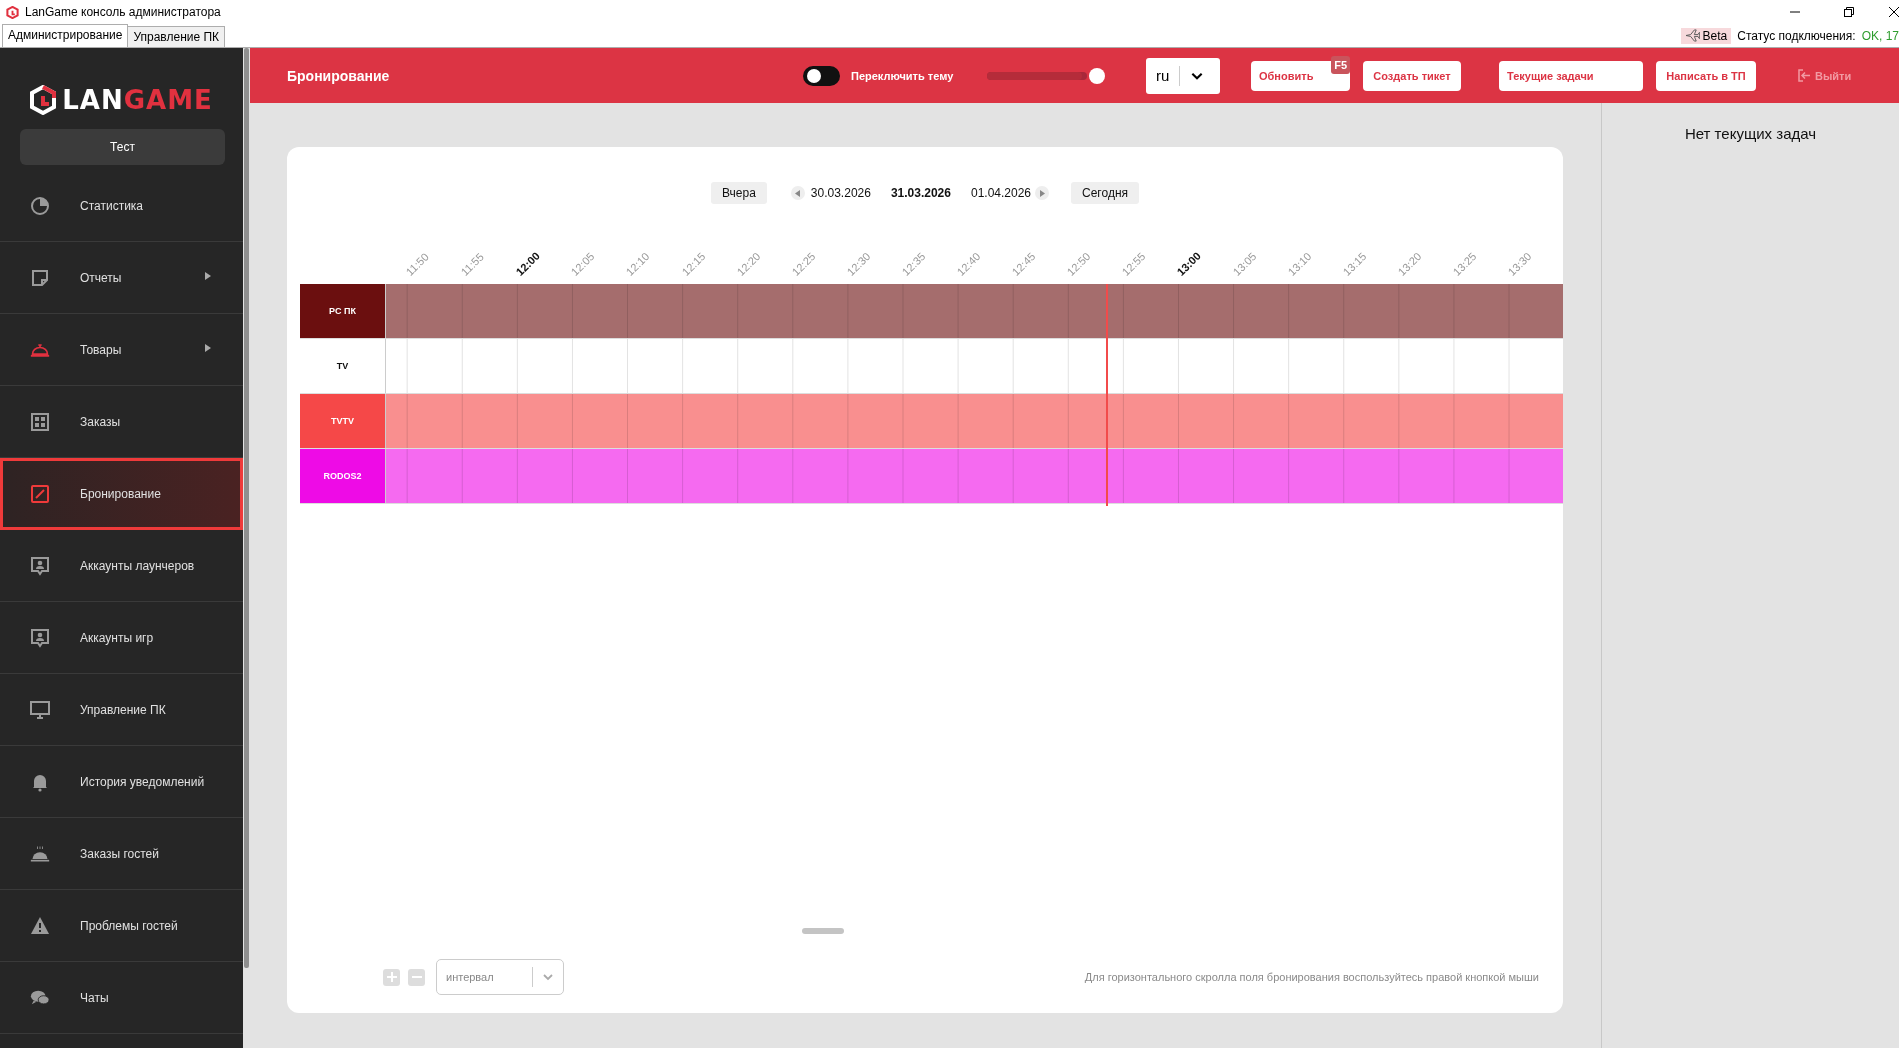 This screenshot has width=1899, height=1048. What do you see at coordinates (821, 75) in the screenshot?
I see `theme-toggle` at bounding box center [821, 75].